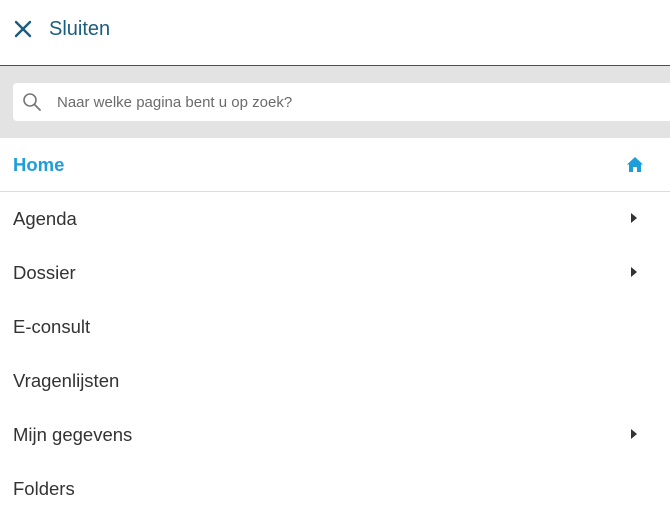 The image size is (670, 516). I want to click on search-icon, so click(32, 102).